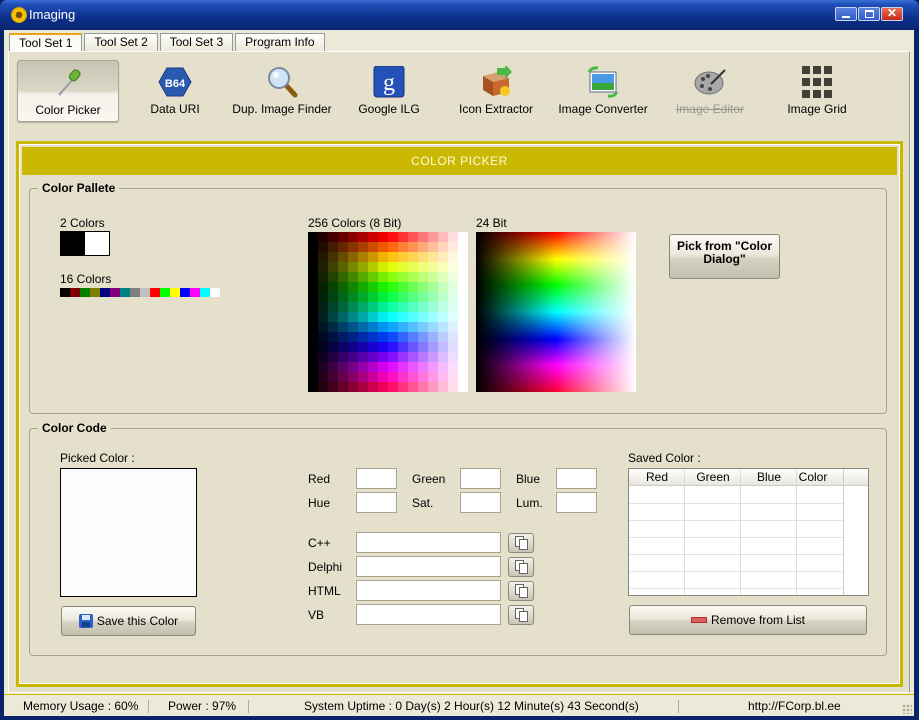  I want to click on copy-html-button, so click(521, 591).